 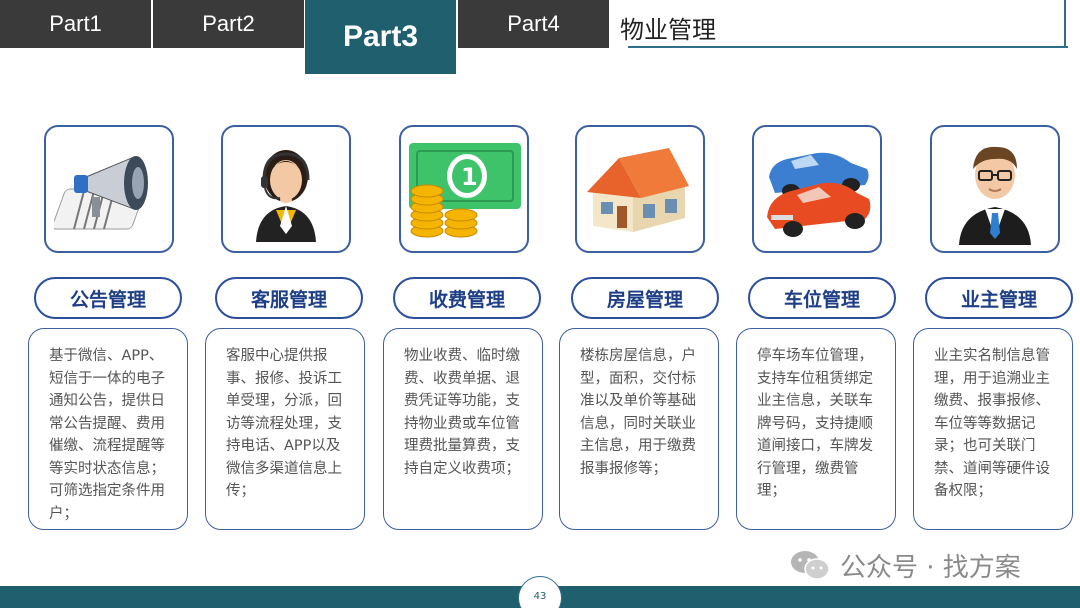 I want to click on svg-text: 1, so click(x=469, y=177).